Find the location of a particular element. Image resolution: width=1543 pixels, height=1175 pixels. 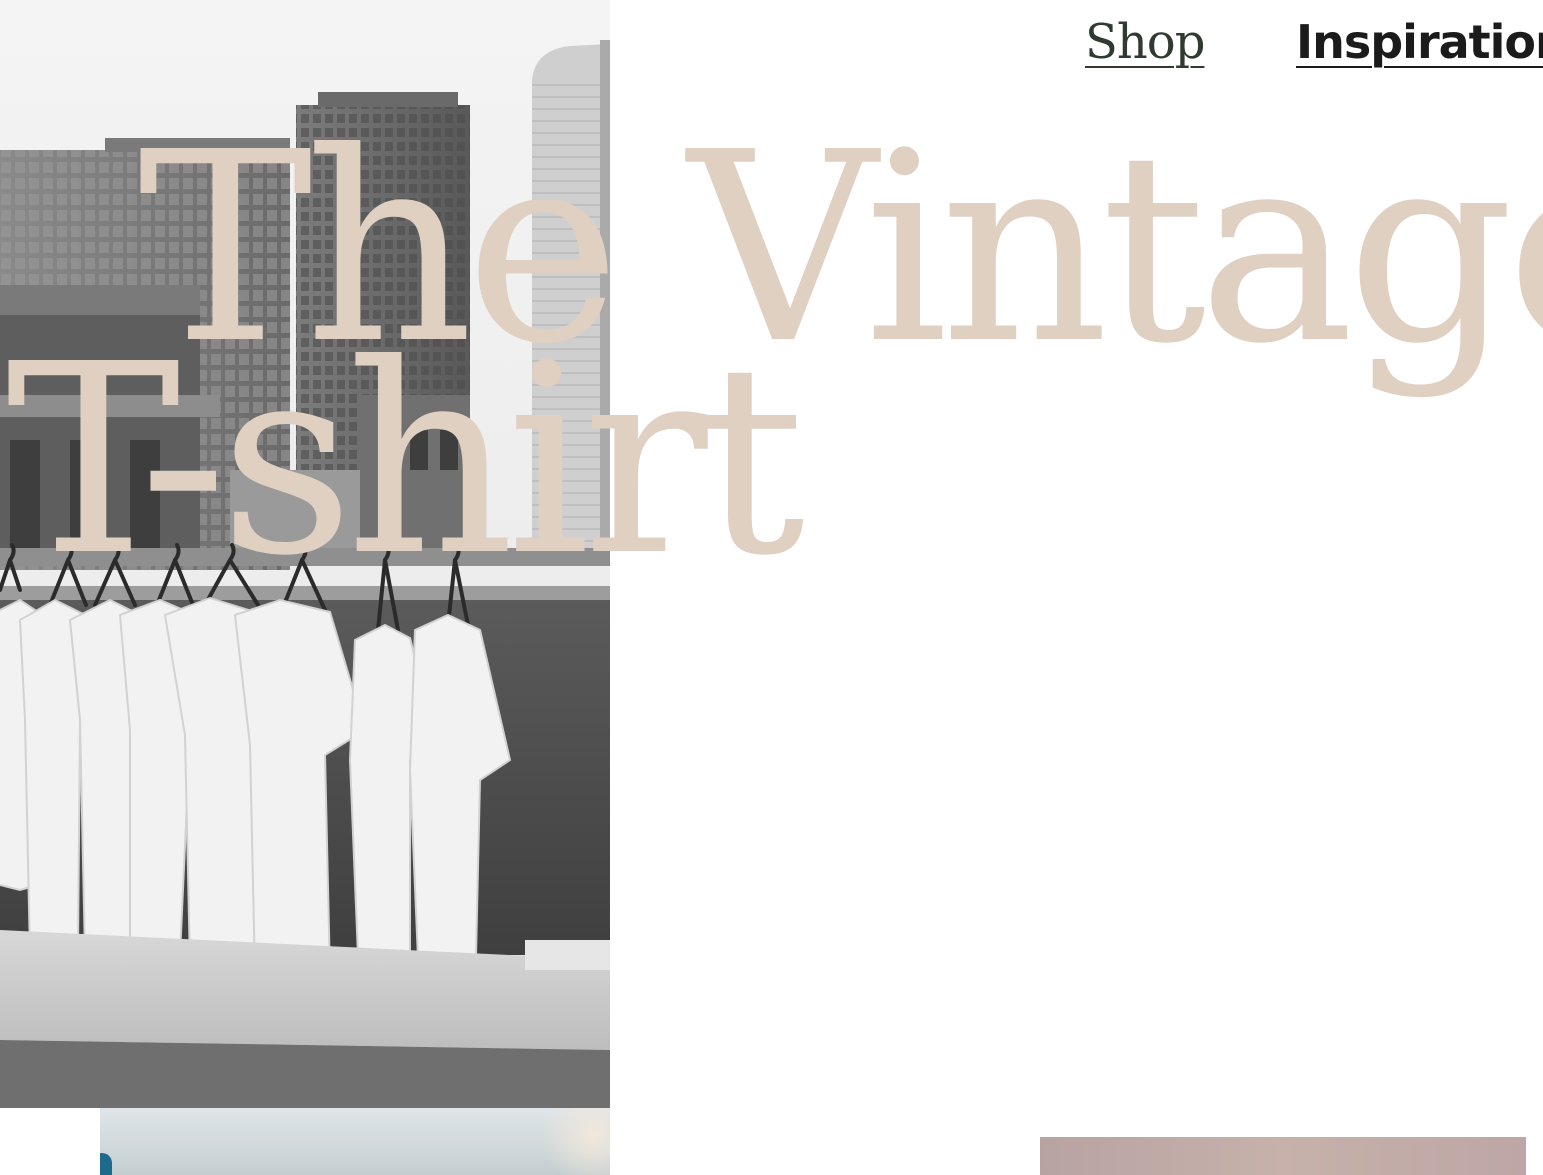

teaser-shape is located at coordinates (106, 1164).